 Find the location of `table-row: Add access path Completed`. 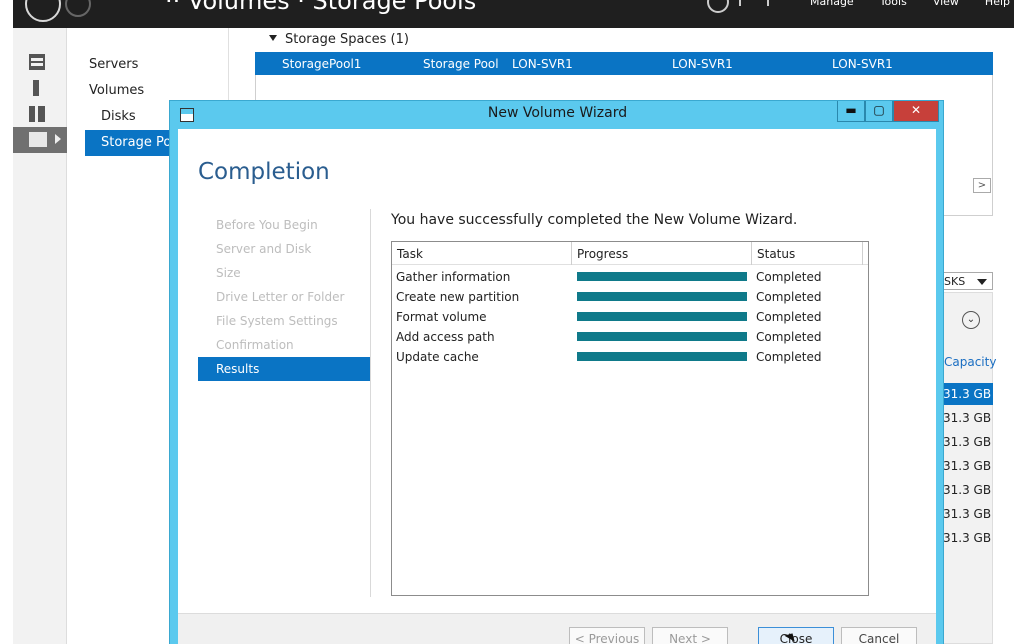

table-row: Add access path Completed is located at coordinates (630, 337).